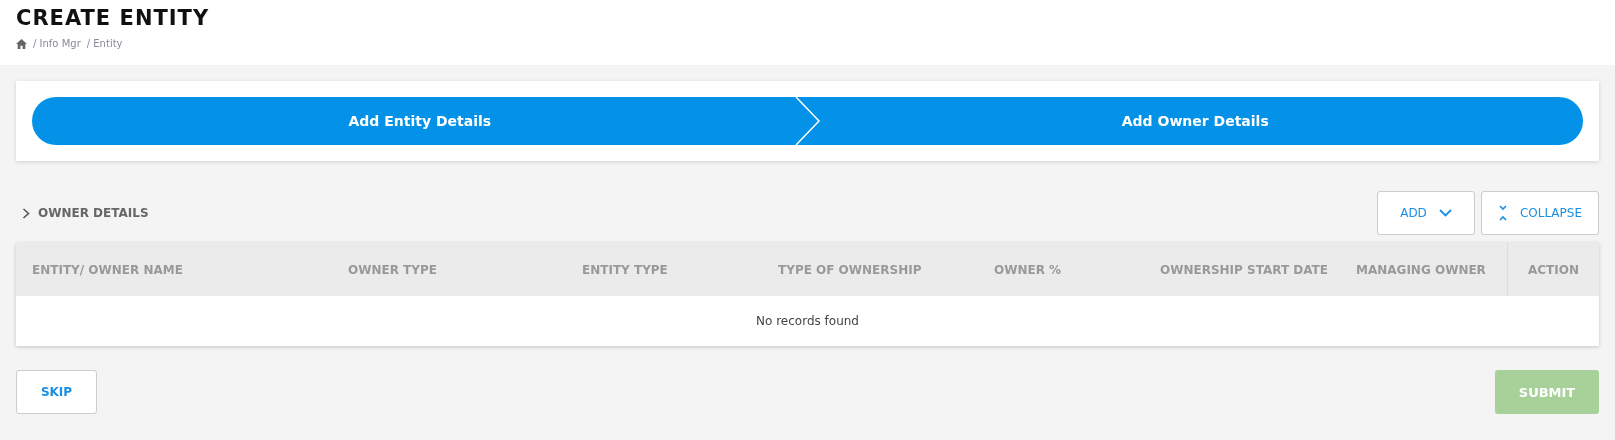  What do you see at coordinates (807, 121) in the screenshot?
I see `step-separator-icon` at bounding box center [807, 121].